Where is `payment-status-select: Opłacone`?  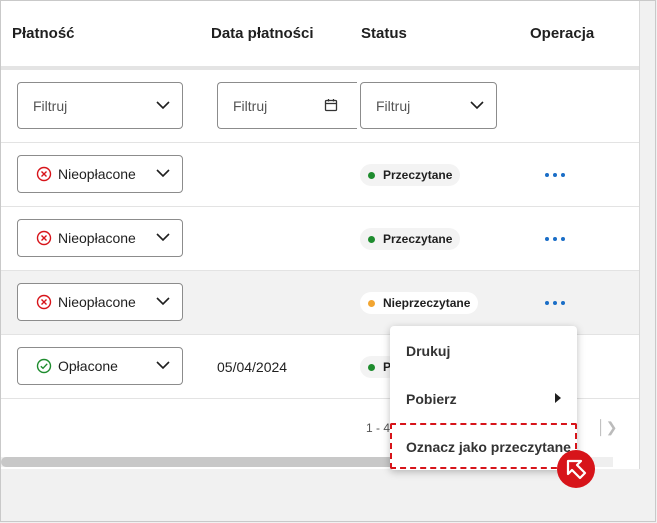
payment-status-select: Opłacone is located at coordinates (100, 366).